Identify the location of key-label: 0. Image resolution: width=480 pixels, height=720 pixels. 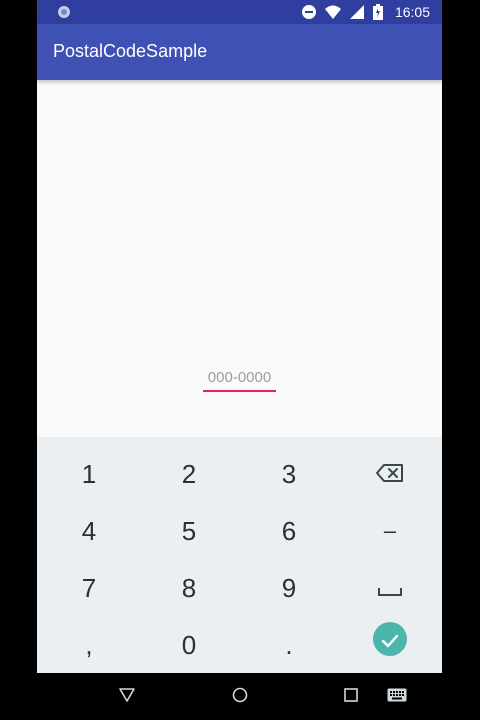
(189, 645).